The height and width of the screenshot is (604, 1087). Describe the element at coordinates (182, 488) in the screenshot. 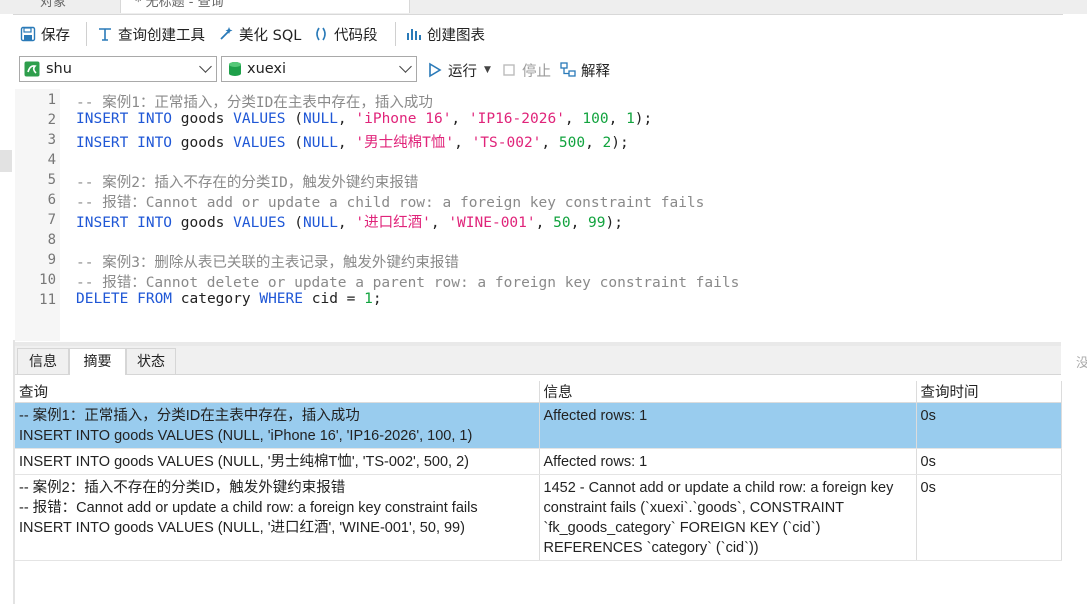

I see `query-text: -- 案例2：插入不存在的分类ID，触发外键约束报错` at that location.